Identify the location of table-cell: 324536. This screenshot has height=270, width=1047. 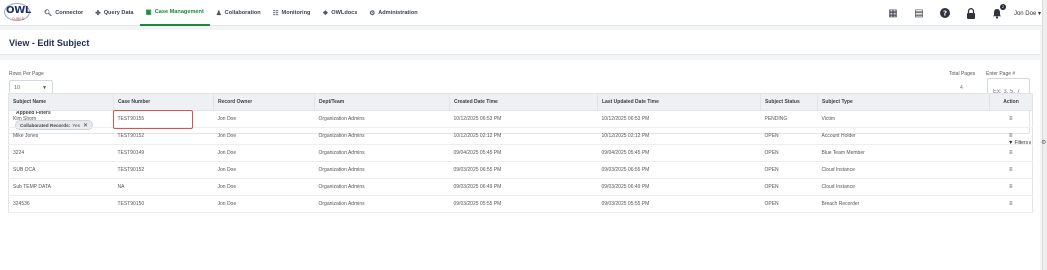
(61, 204).